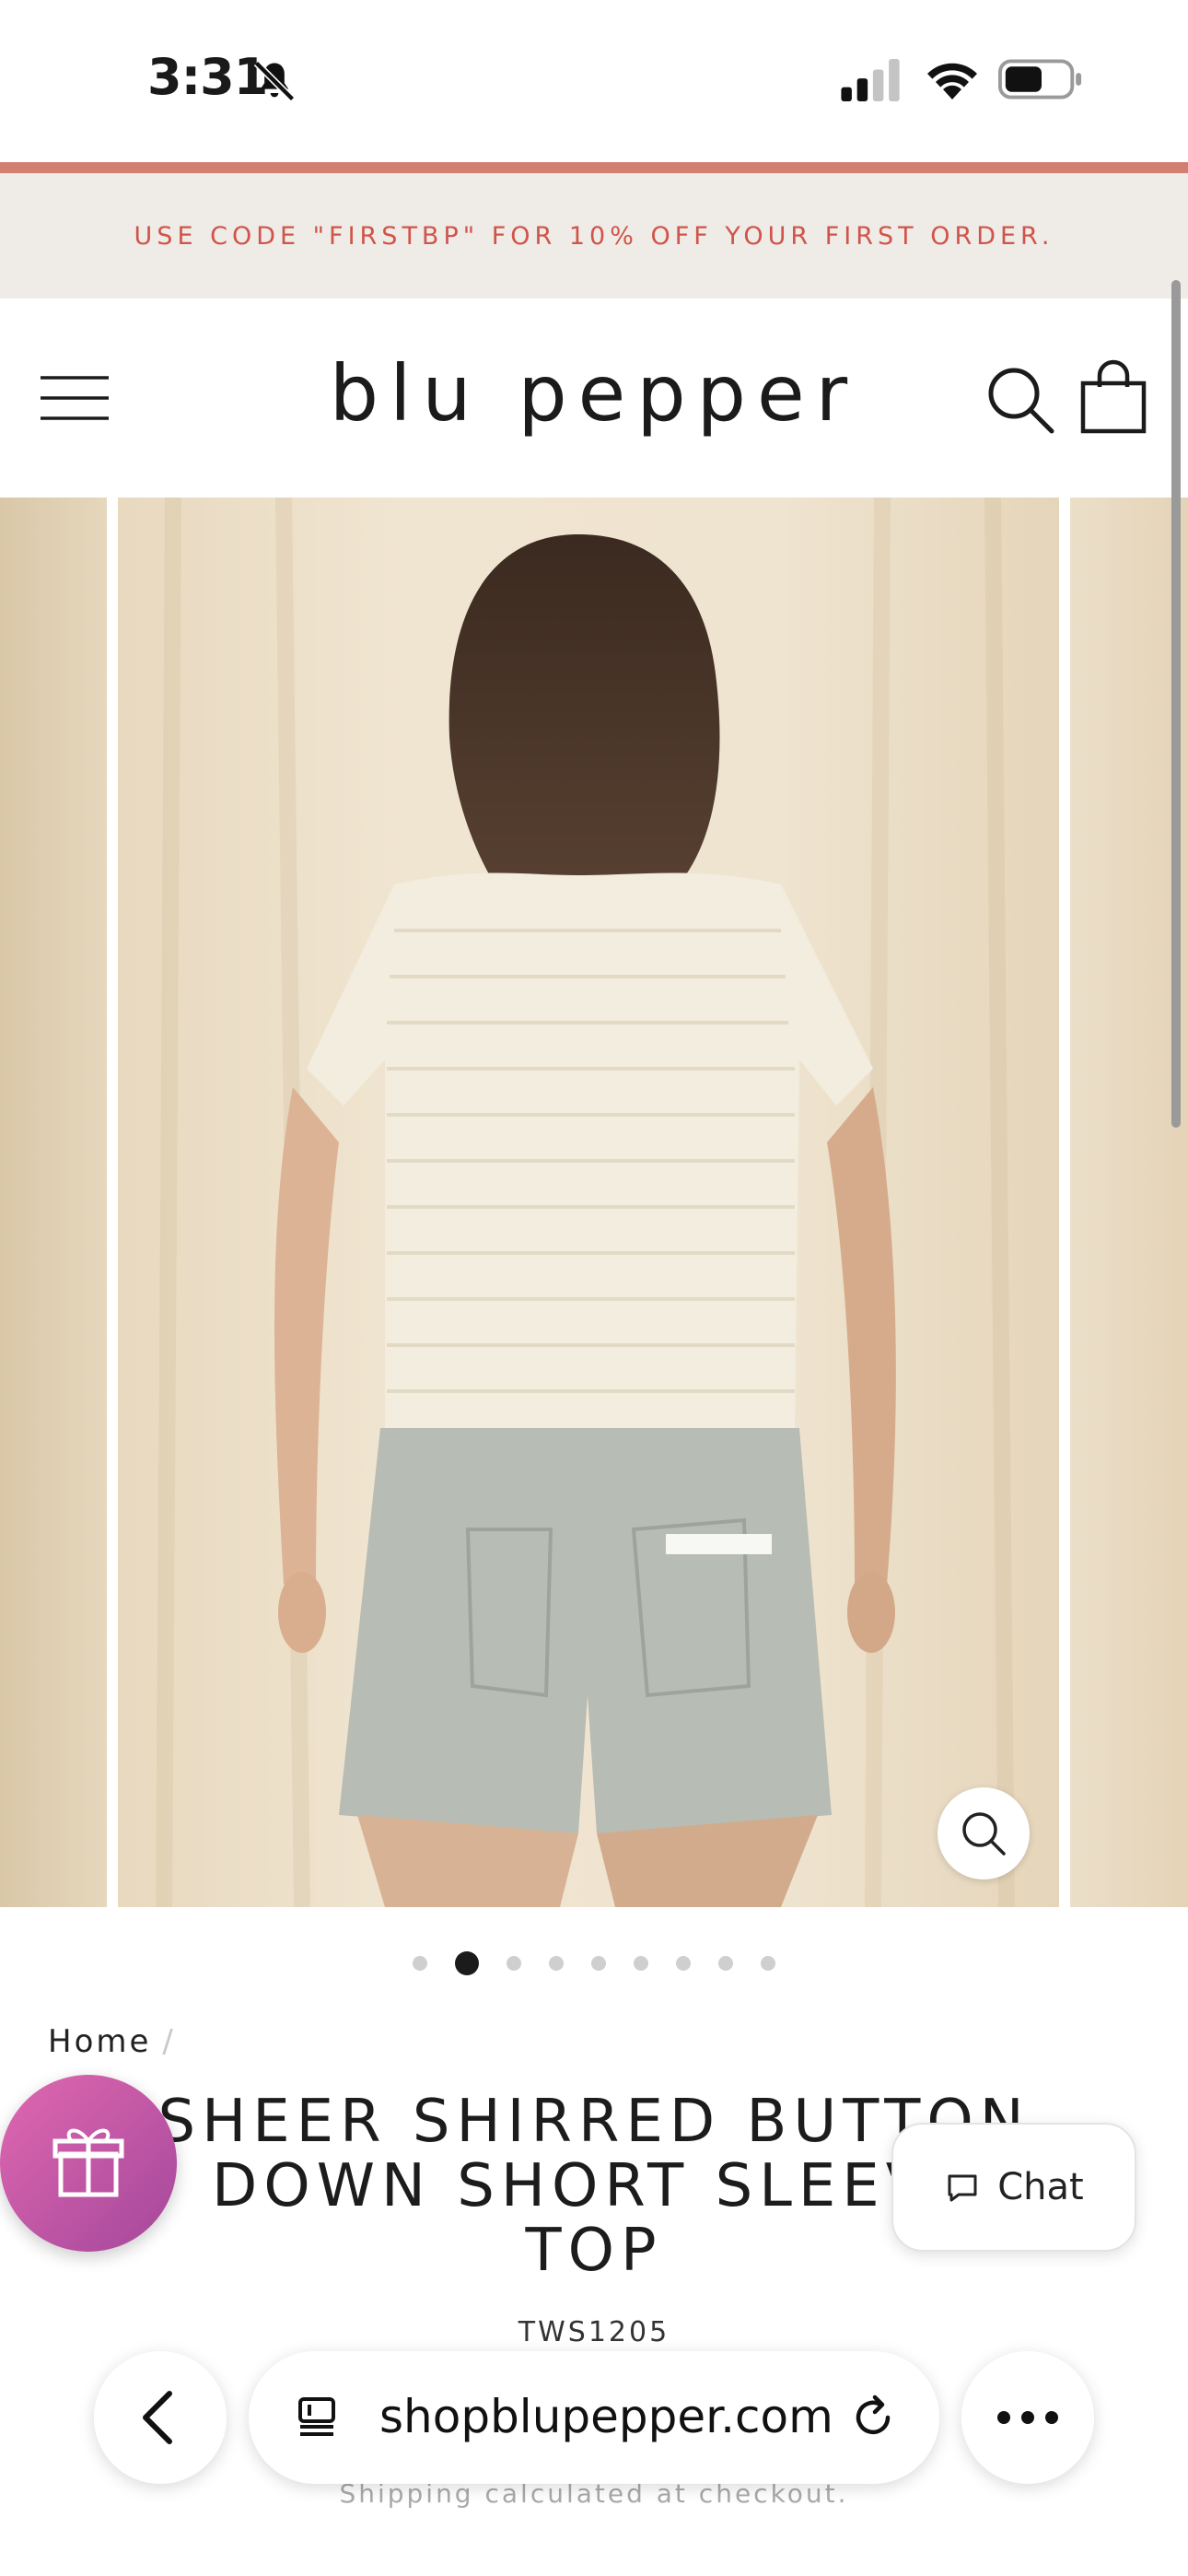  What do you see at coordinates (606, 2416) in the screenshot?
I see `browser-url: shopblupepper.com` at bounding box center [606, 2416].